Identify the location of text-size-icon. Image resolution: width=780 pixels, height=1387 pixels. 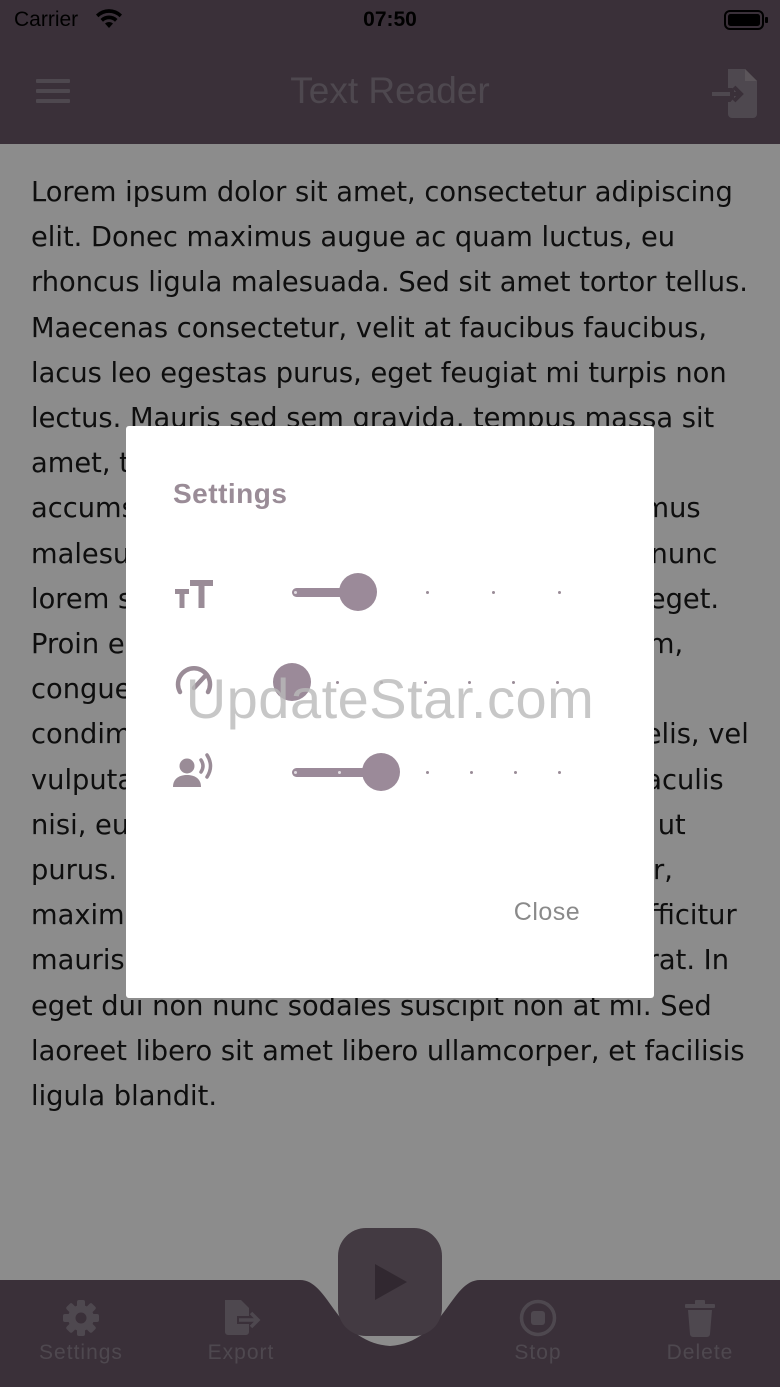
(194, 594).